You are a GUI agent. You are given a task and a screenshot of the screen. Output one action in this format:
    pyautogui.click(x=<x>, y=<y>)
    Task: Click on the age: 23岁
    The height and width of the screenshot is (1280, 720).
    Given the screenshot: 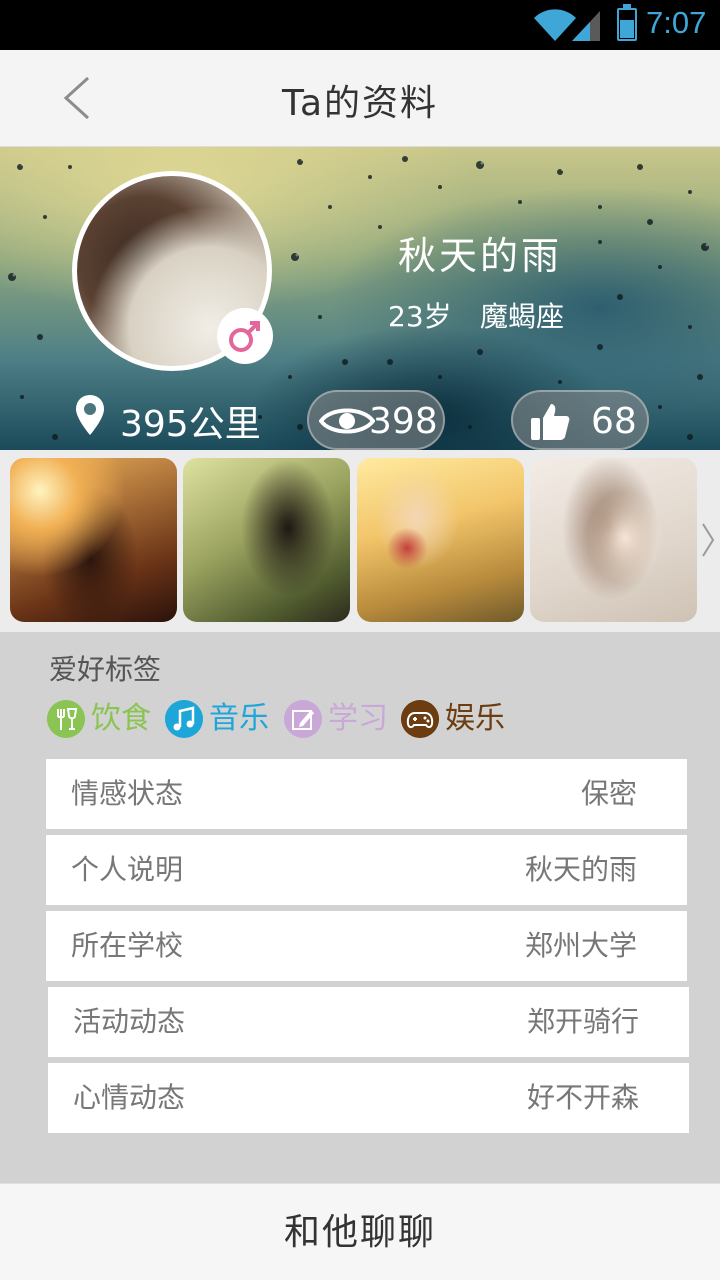 What is the action you would take?
    pyautogui.click(x=420, y=316)
    